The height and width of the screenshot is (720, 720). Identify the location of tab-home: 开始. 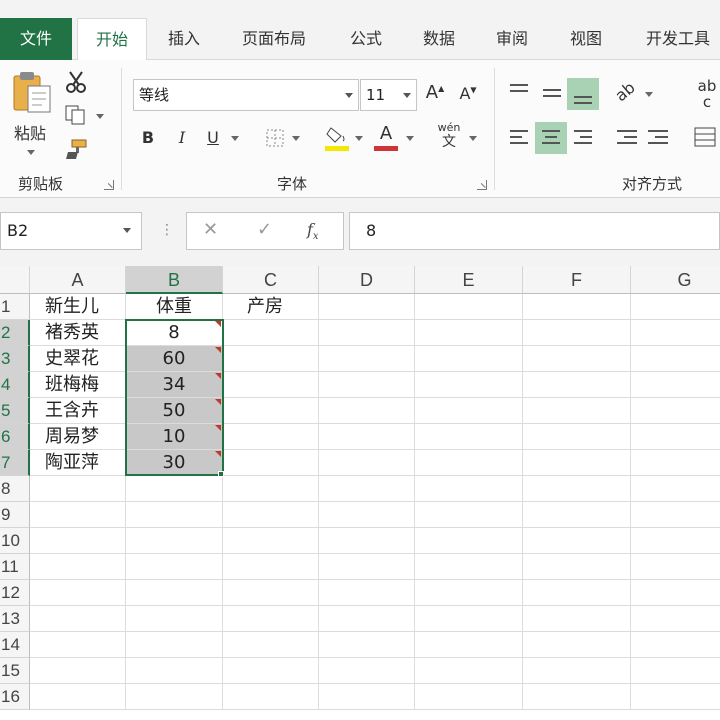
(112, 39).